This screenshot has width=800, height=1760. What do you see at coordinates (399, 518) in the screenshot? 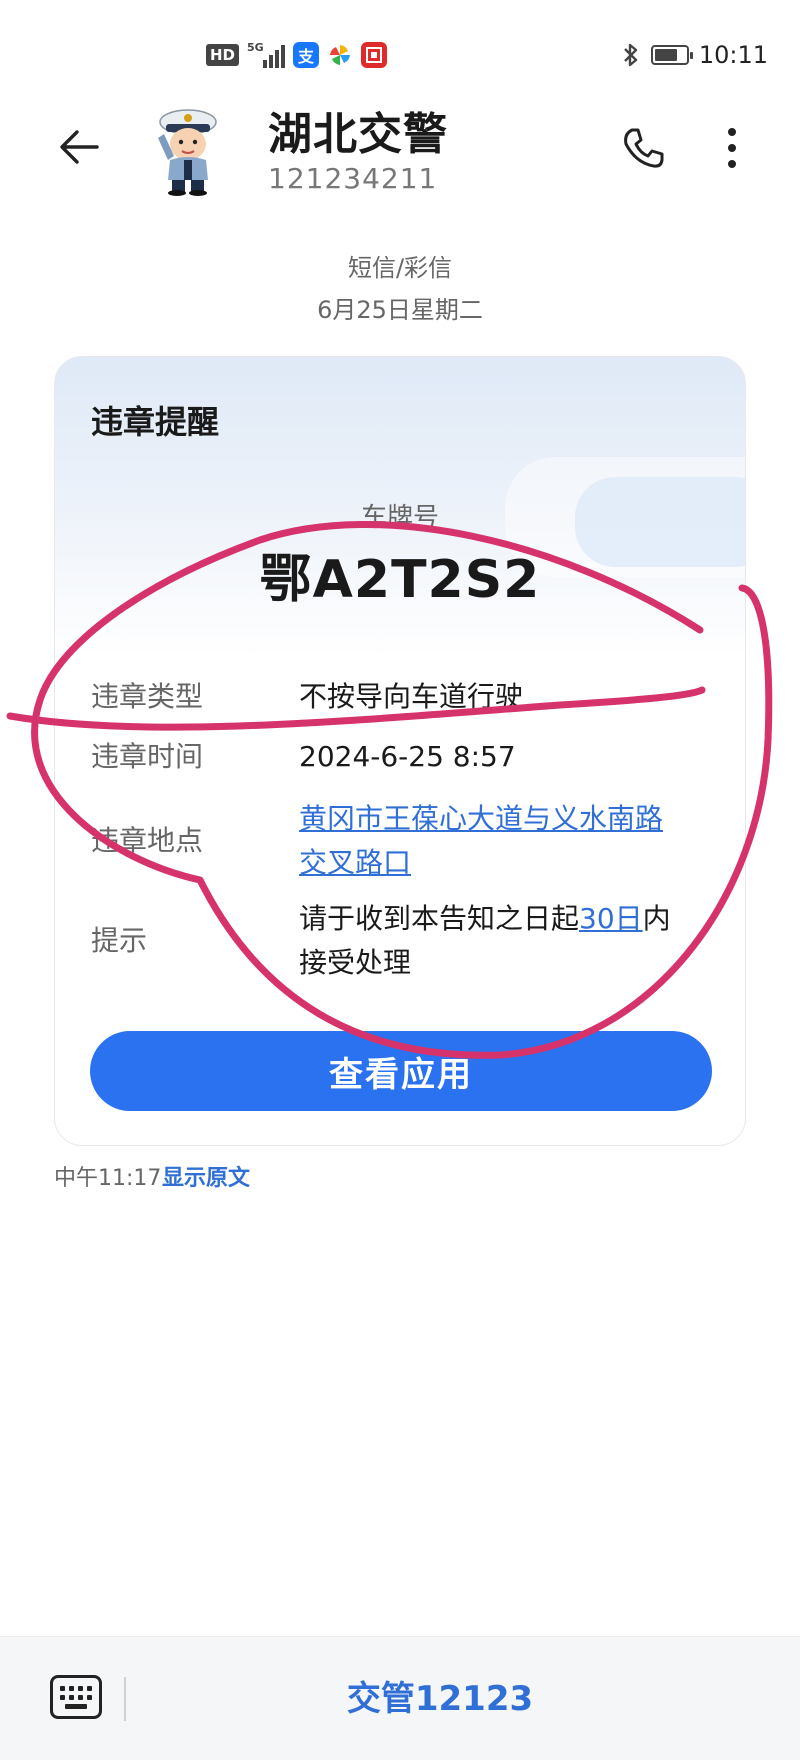
I see `plate-label: 车牌号` at bounding box center [399, 518].